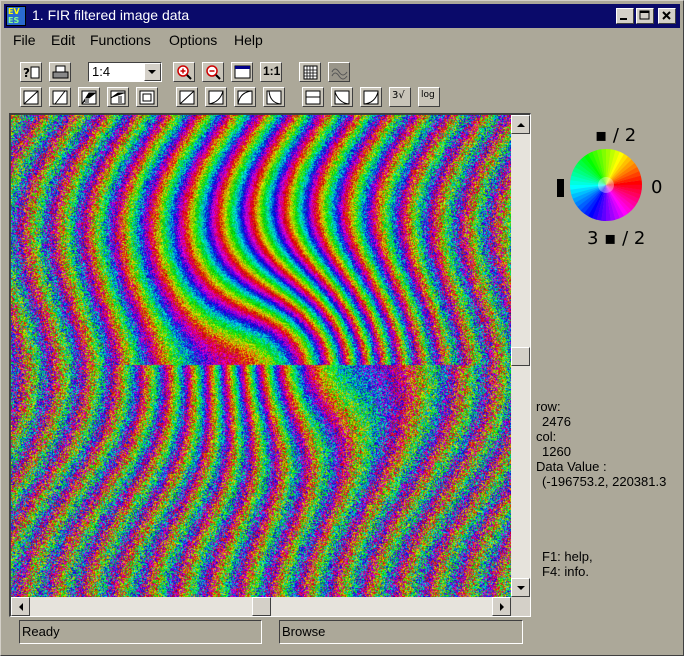 This screenshot has width=684, height=656. What do you see at coordinates (63, 40) in the screenshot?
I see `menu-edit: Edit` at bounding box center [63, 40].